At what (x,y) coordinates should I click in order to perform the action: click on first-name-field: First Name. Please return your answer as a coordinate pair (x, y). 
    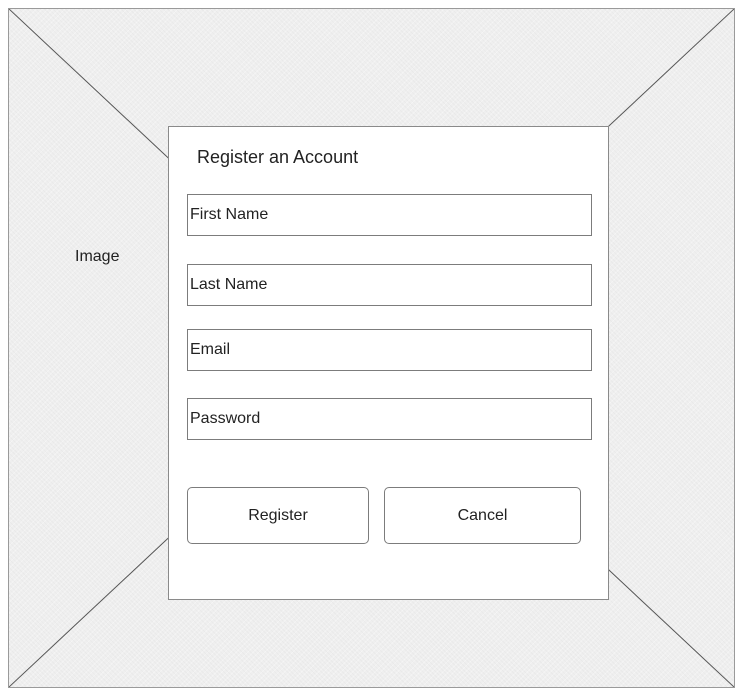
    Looking at the image, I should click on (389, 215).